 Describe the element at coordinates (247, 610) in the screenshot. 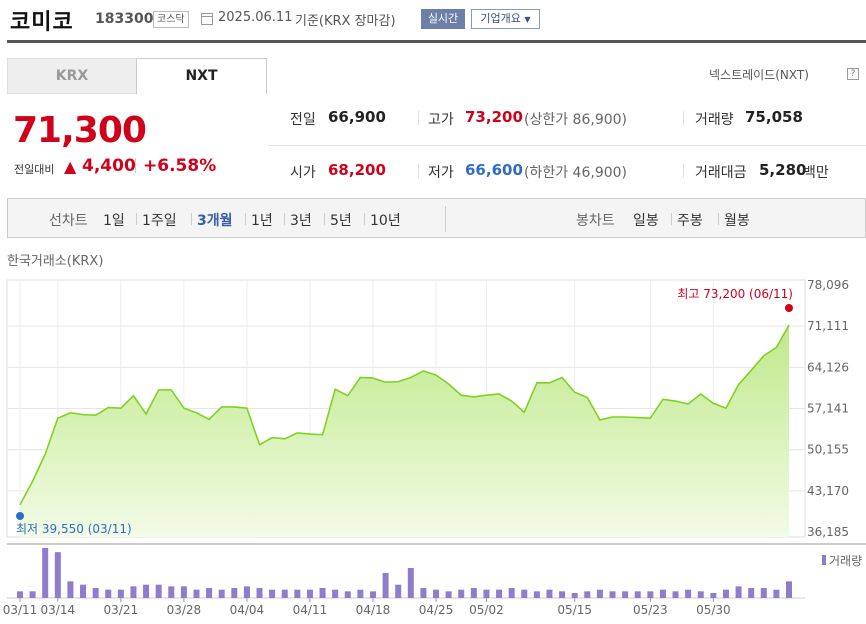

I see `x-tick-label: 04/04` at that location.